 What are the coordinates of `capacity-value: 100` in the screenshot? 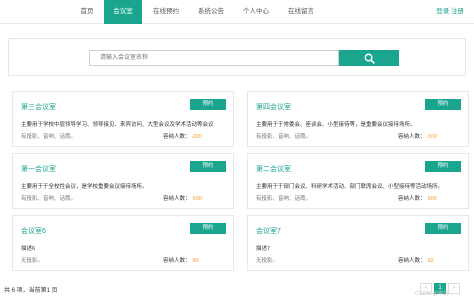 It's located at (432, 137).